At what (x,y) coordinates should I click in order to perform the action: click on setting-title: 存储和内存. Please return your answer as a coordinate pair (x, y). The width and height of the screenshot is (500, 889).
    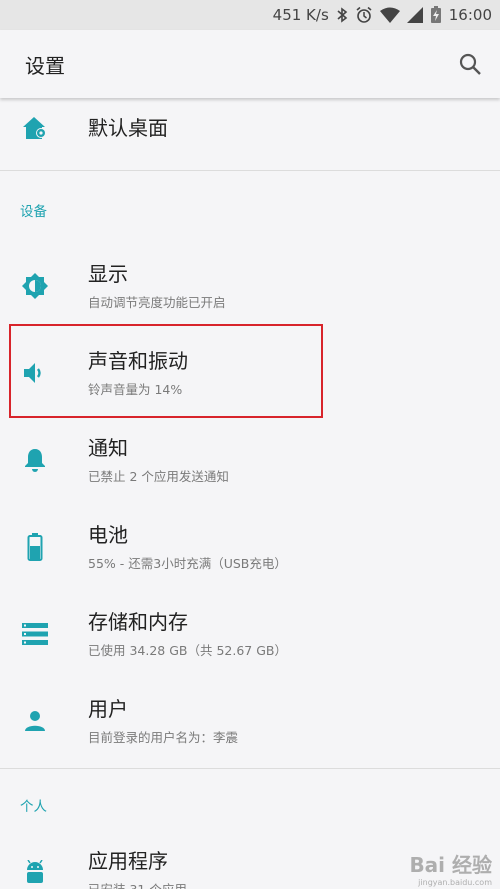
    Looking at the image, I should click on (138, 621).